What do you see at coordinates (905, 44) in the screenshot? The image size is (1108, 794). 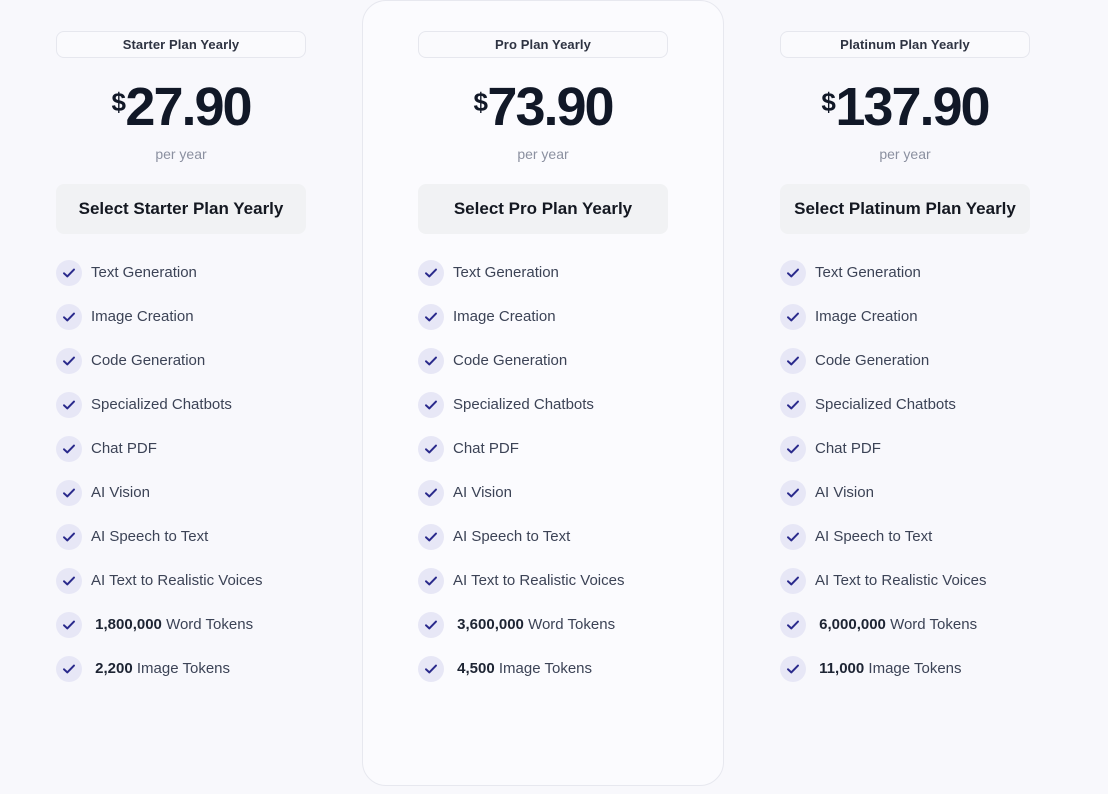 I see `plan-name-badge-platinum: Platinum Plan Yearly` at bounding box center [905, 44].